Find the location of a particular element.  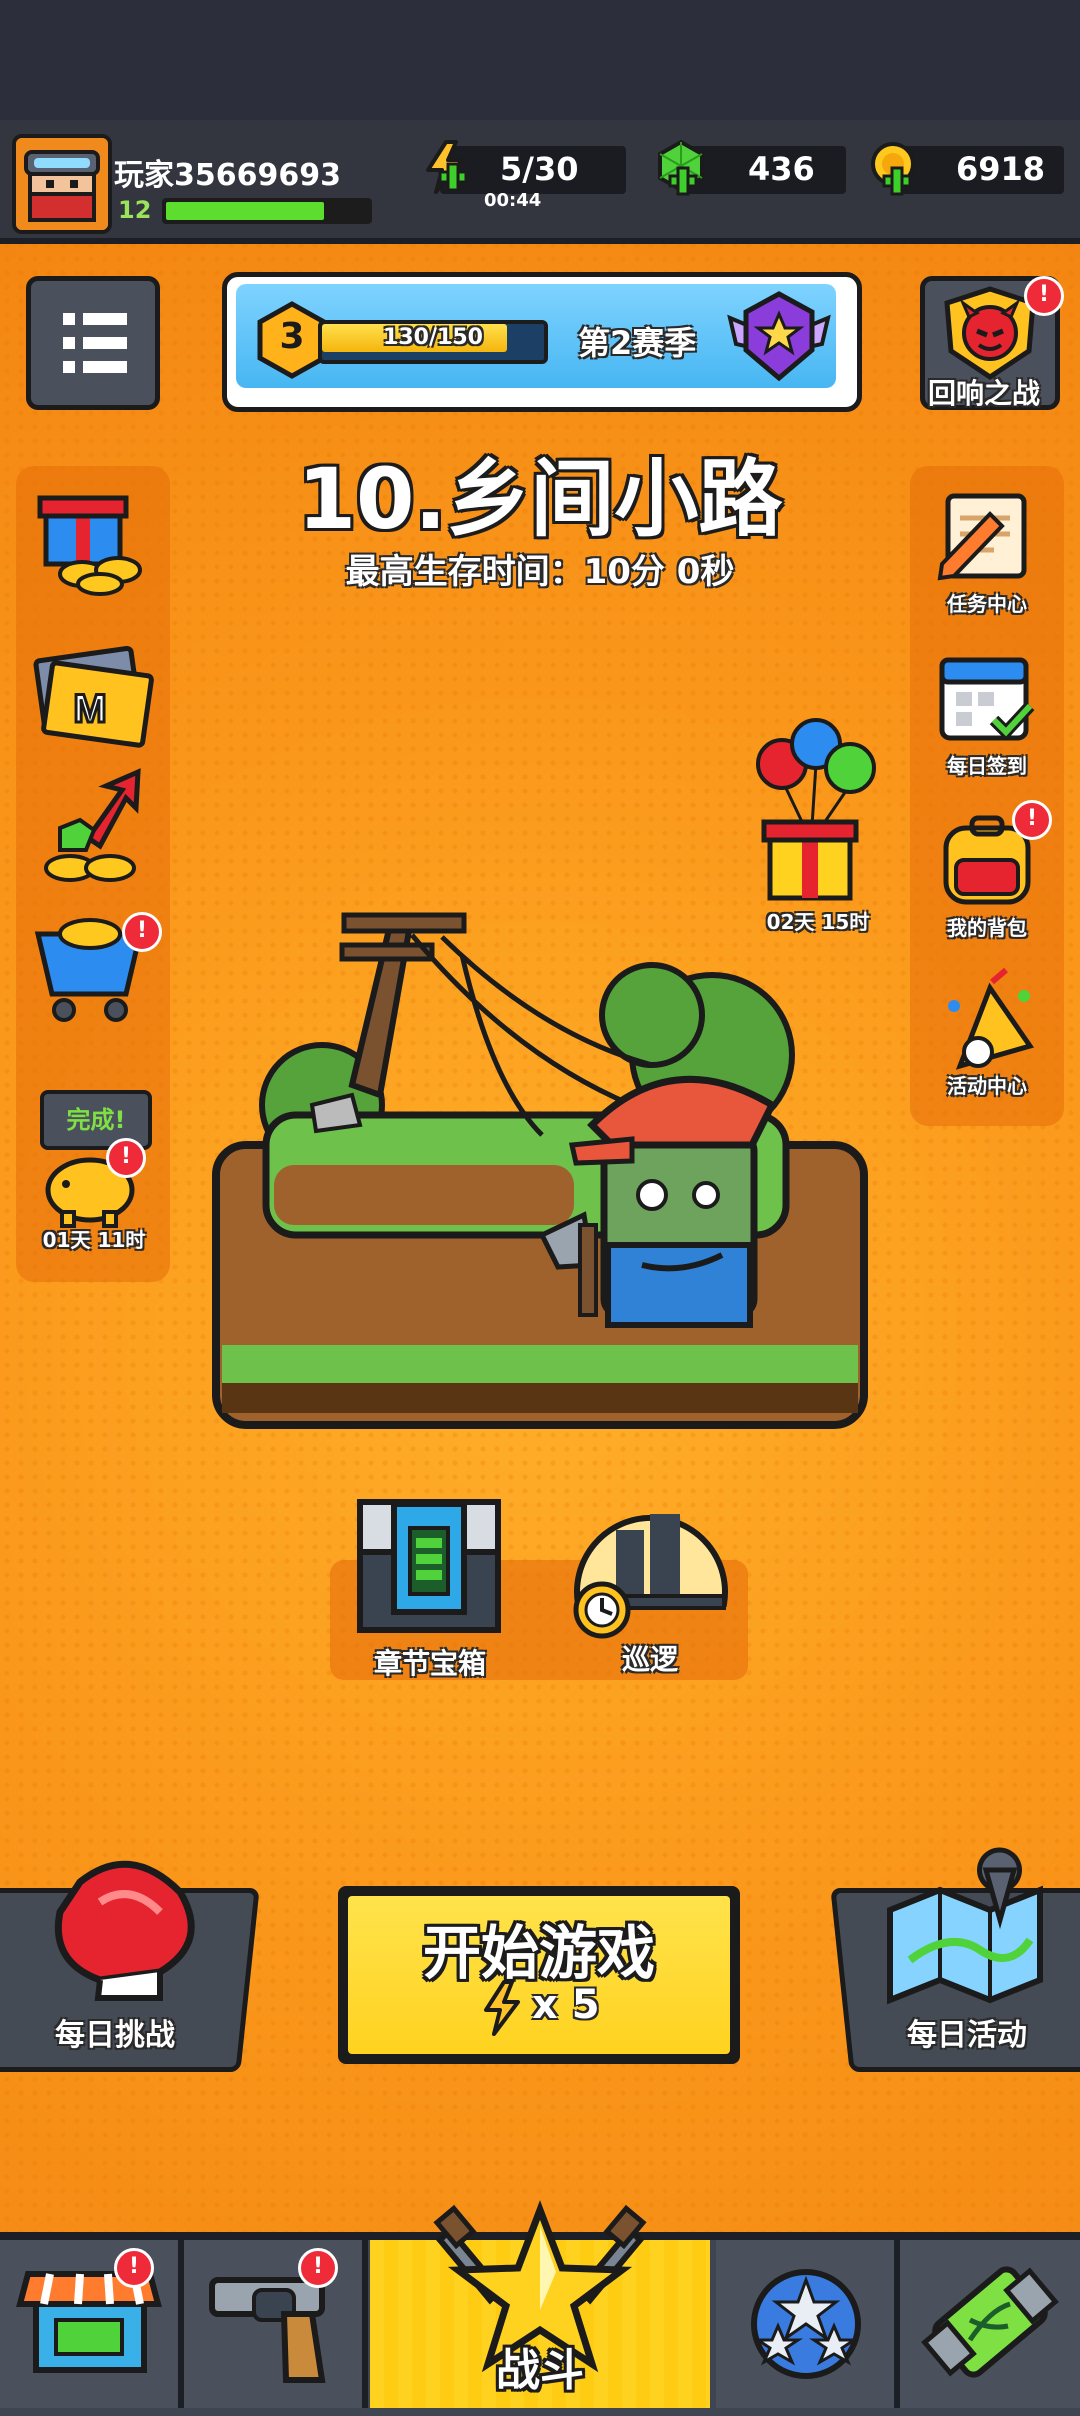

svg-text: M is located at coordinates (89, 709).